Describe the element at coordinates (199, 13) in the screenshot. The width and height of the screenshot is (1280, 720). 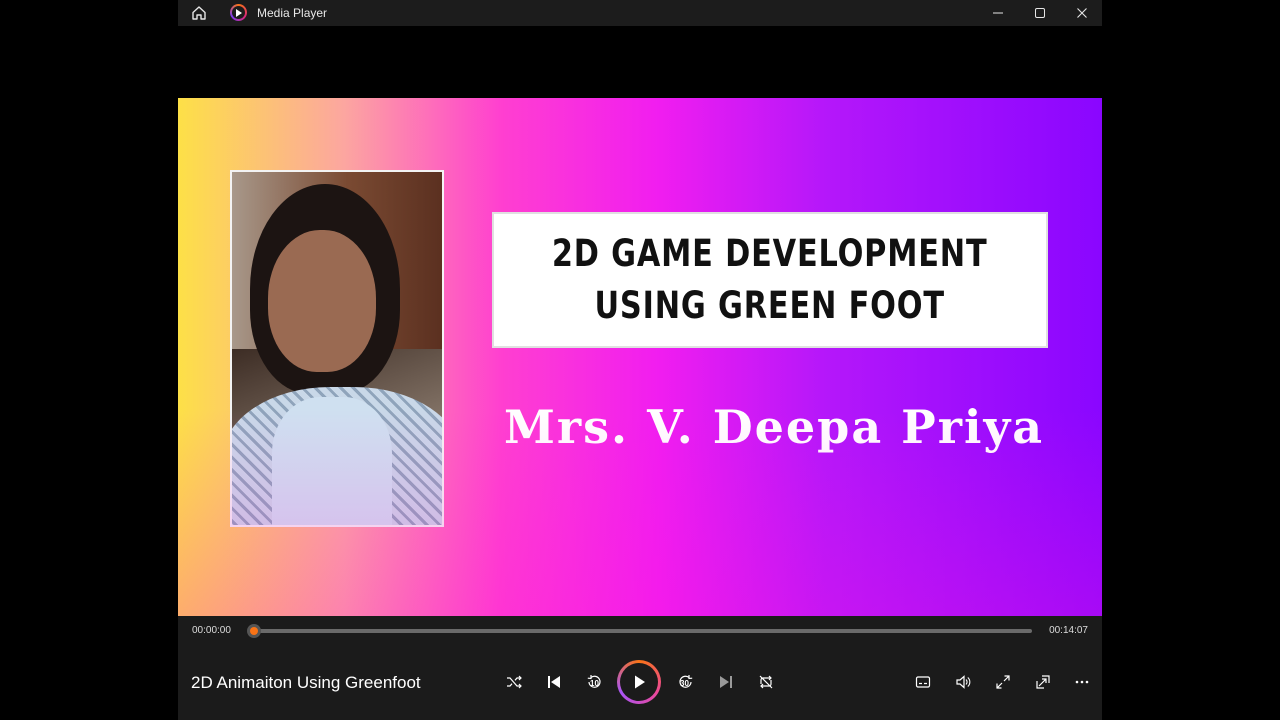
I see `home-icon` at that location.